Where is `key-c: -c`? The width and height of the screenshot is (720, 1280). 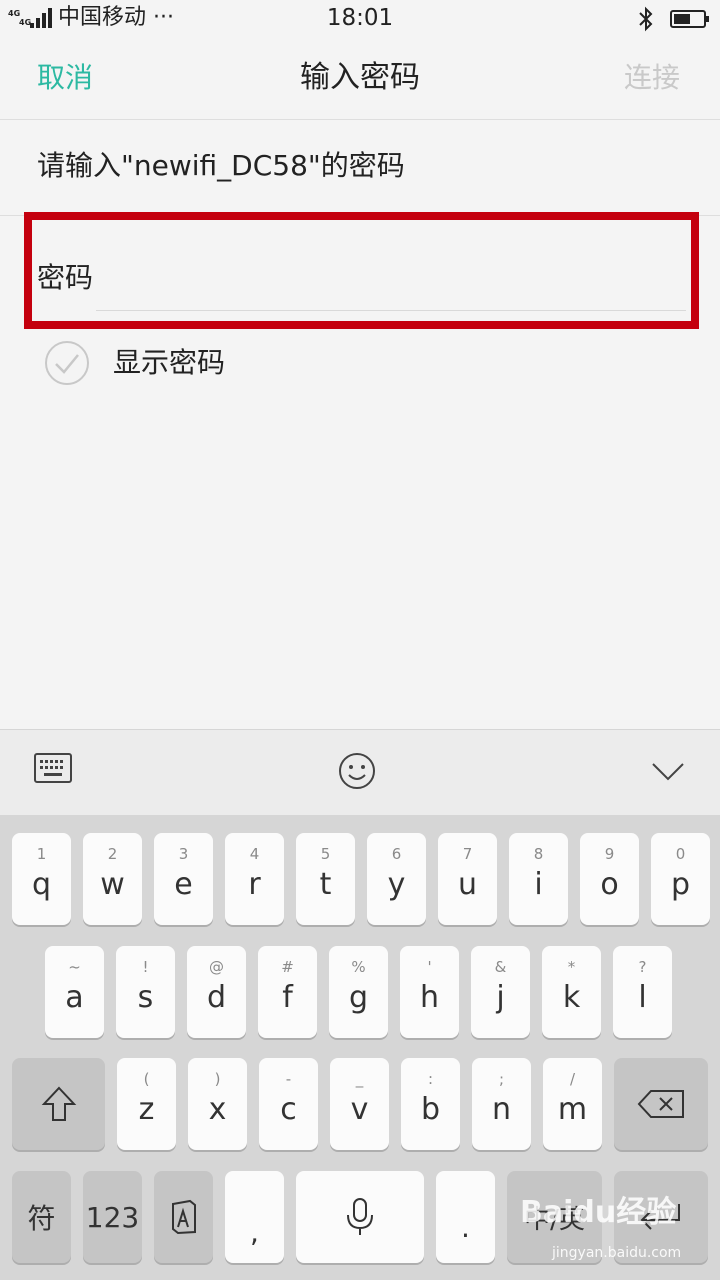 key-c: -c is located at coordinates (288, 1104).